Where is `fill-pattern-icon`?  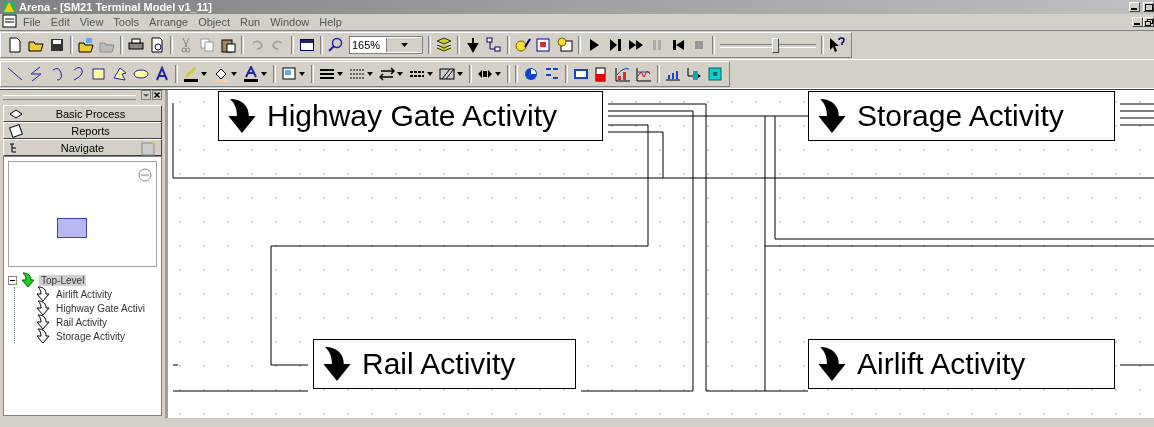 fill-pattern-icon is located at coordinates (447, 74).